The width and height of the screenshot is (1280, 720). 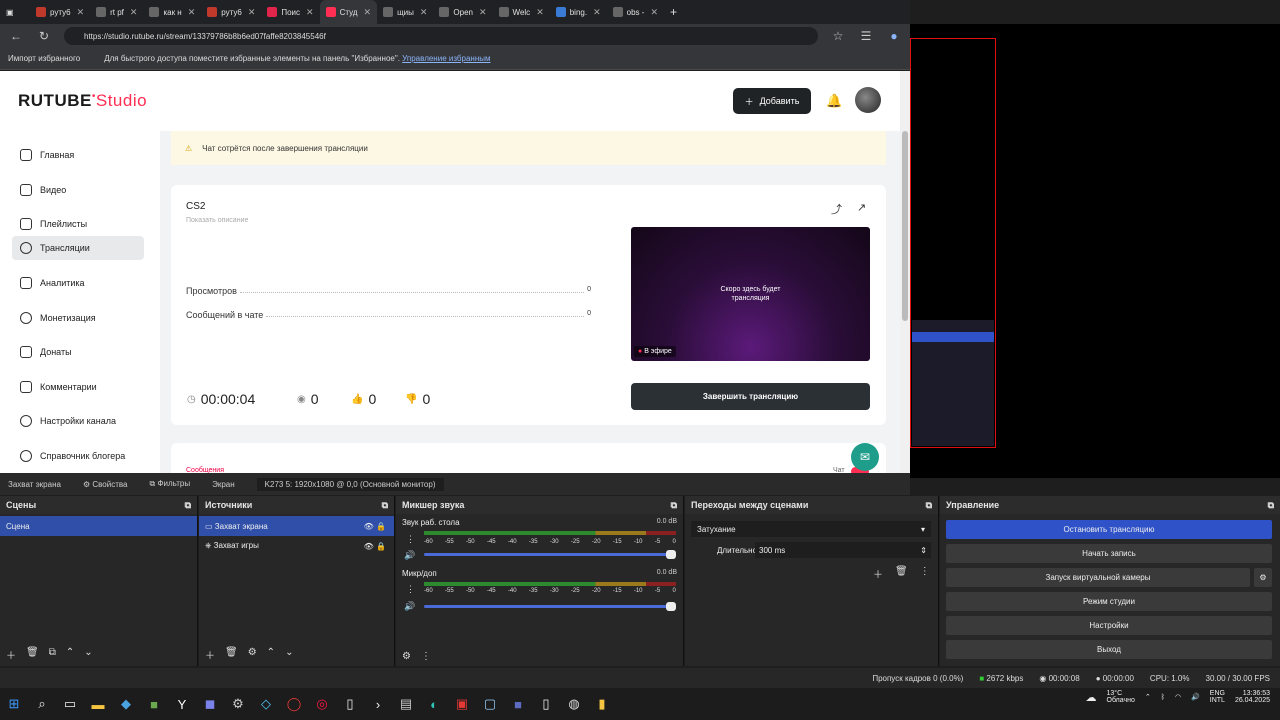 I want to click on store-icon: ▤, so click(x=406, y=704).